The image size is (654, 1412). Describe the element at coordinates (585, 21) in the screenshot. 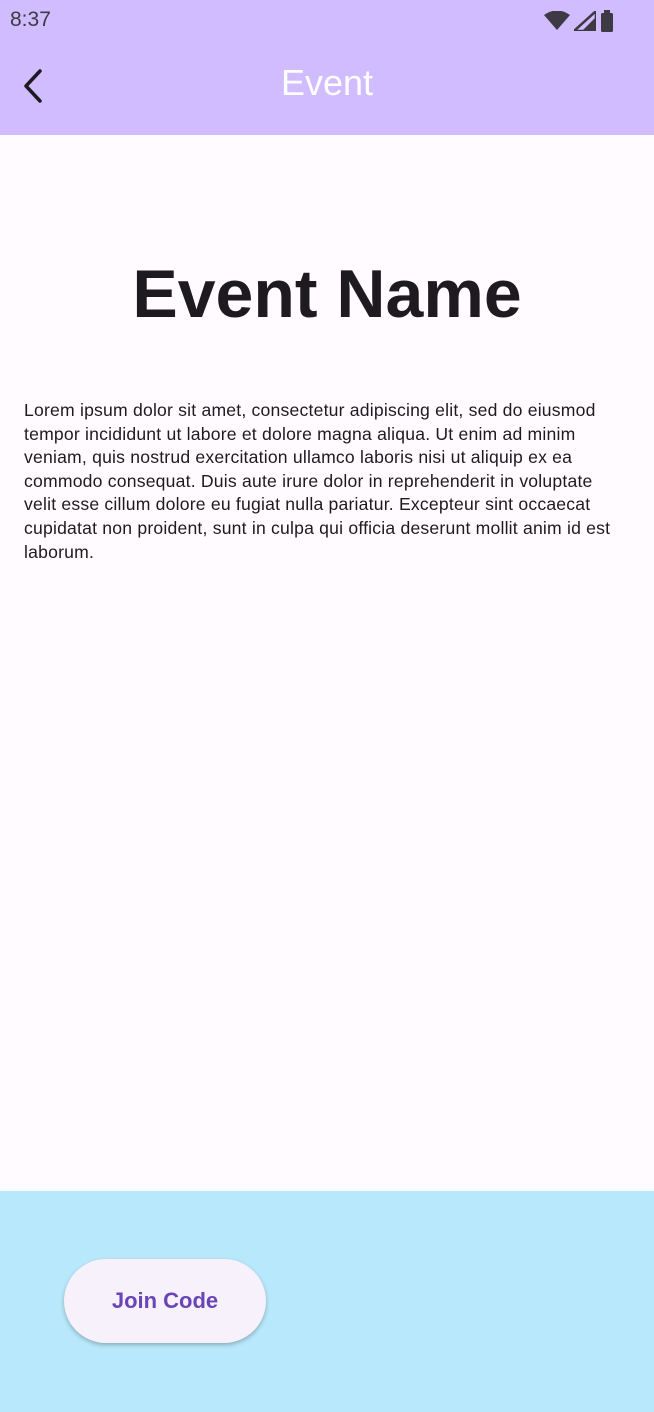

I see `signal-icon` at that location.